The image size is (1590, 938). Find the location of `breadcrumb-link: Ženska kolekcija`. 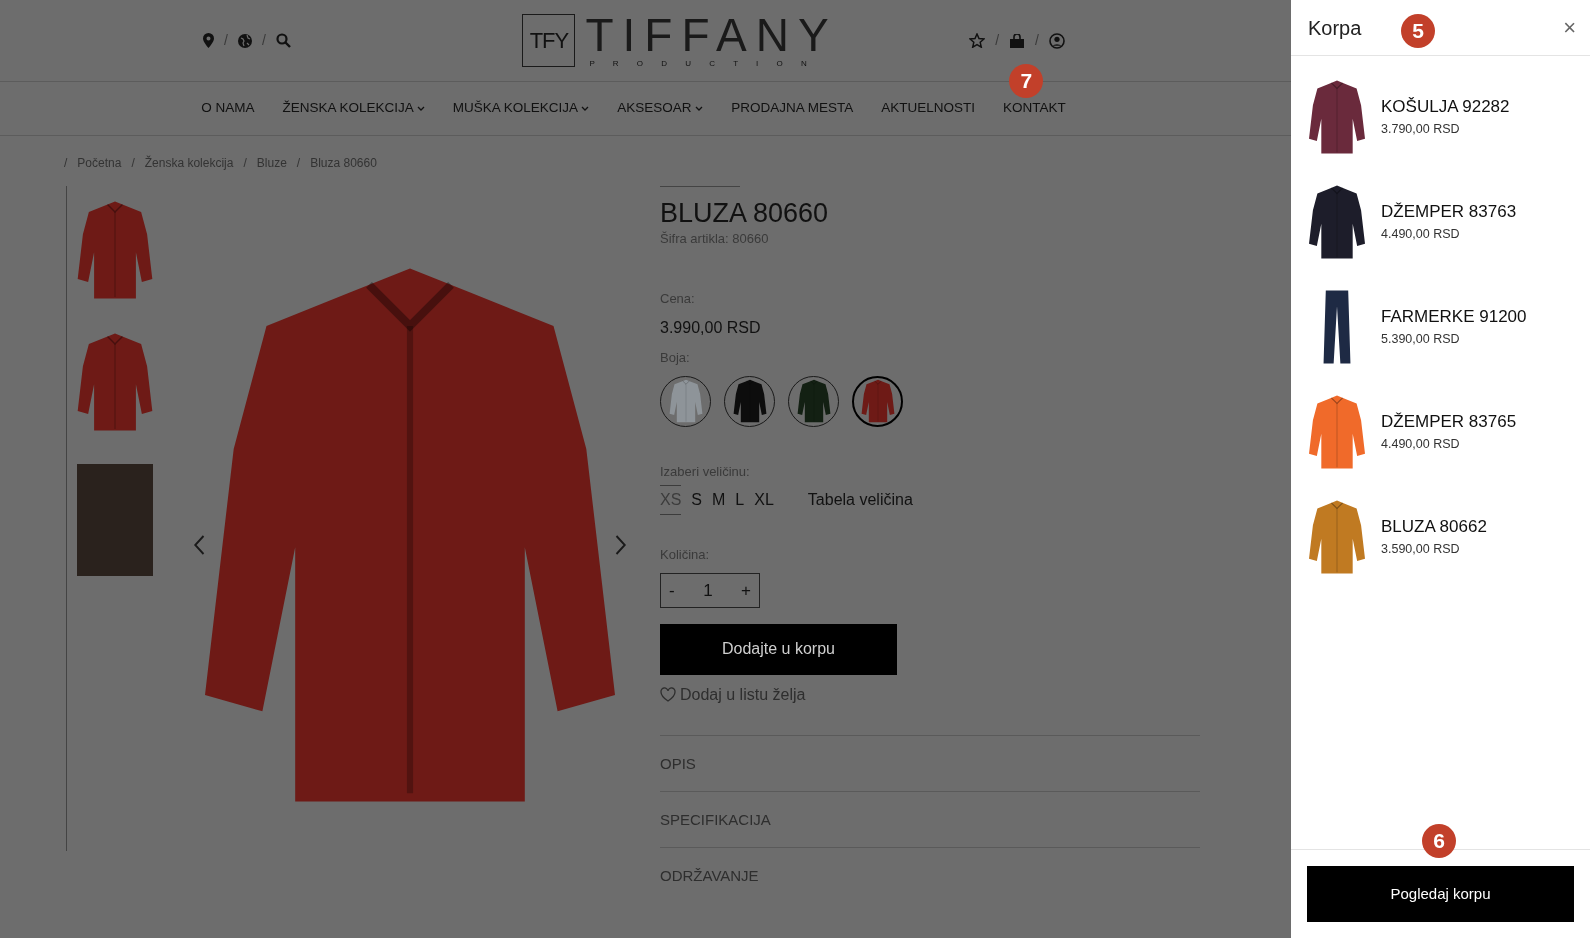

breadcrumb-link: Ženska kolekcija is located at coordinates (189, 163).